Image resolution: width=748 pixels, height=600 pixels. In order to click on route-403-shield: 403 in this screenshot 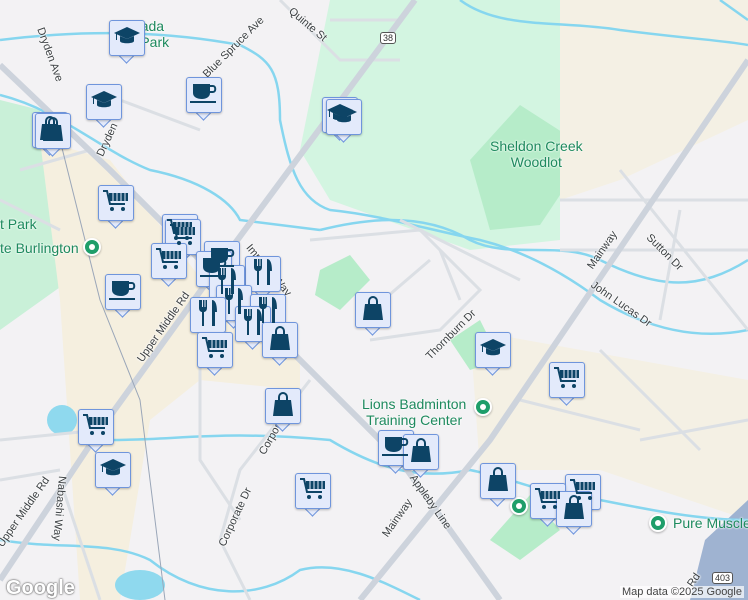, I will do `click(723, 578)`.